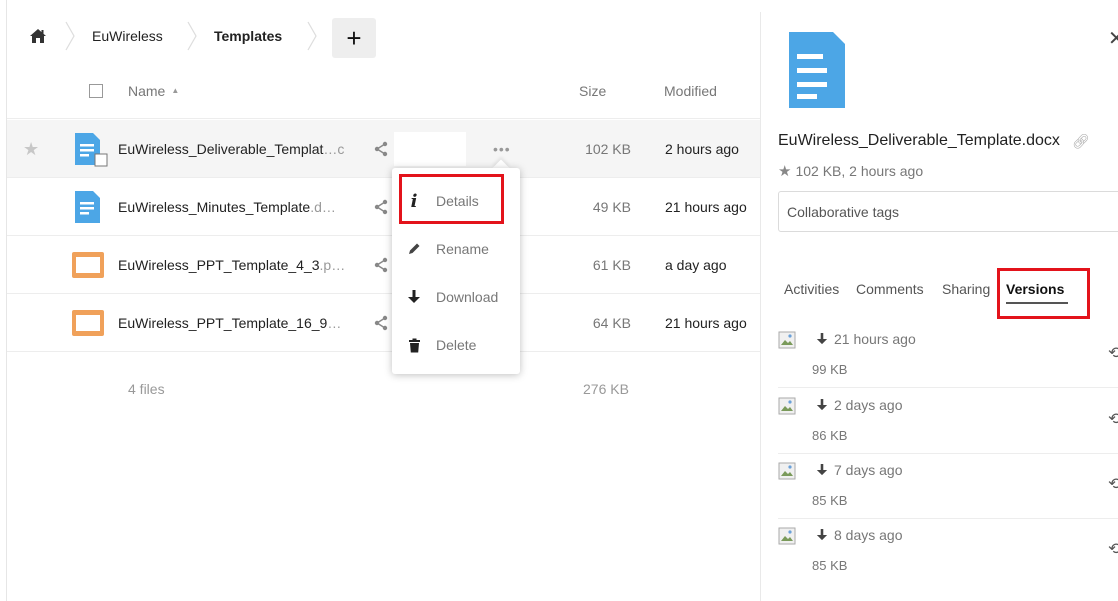 The image size is (1118, 601). What do you see at coordinates (859, 470) in the screenshot?
I see `version-download-link: 7 days ago` at bounding box center [859, 470].